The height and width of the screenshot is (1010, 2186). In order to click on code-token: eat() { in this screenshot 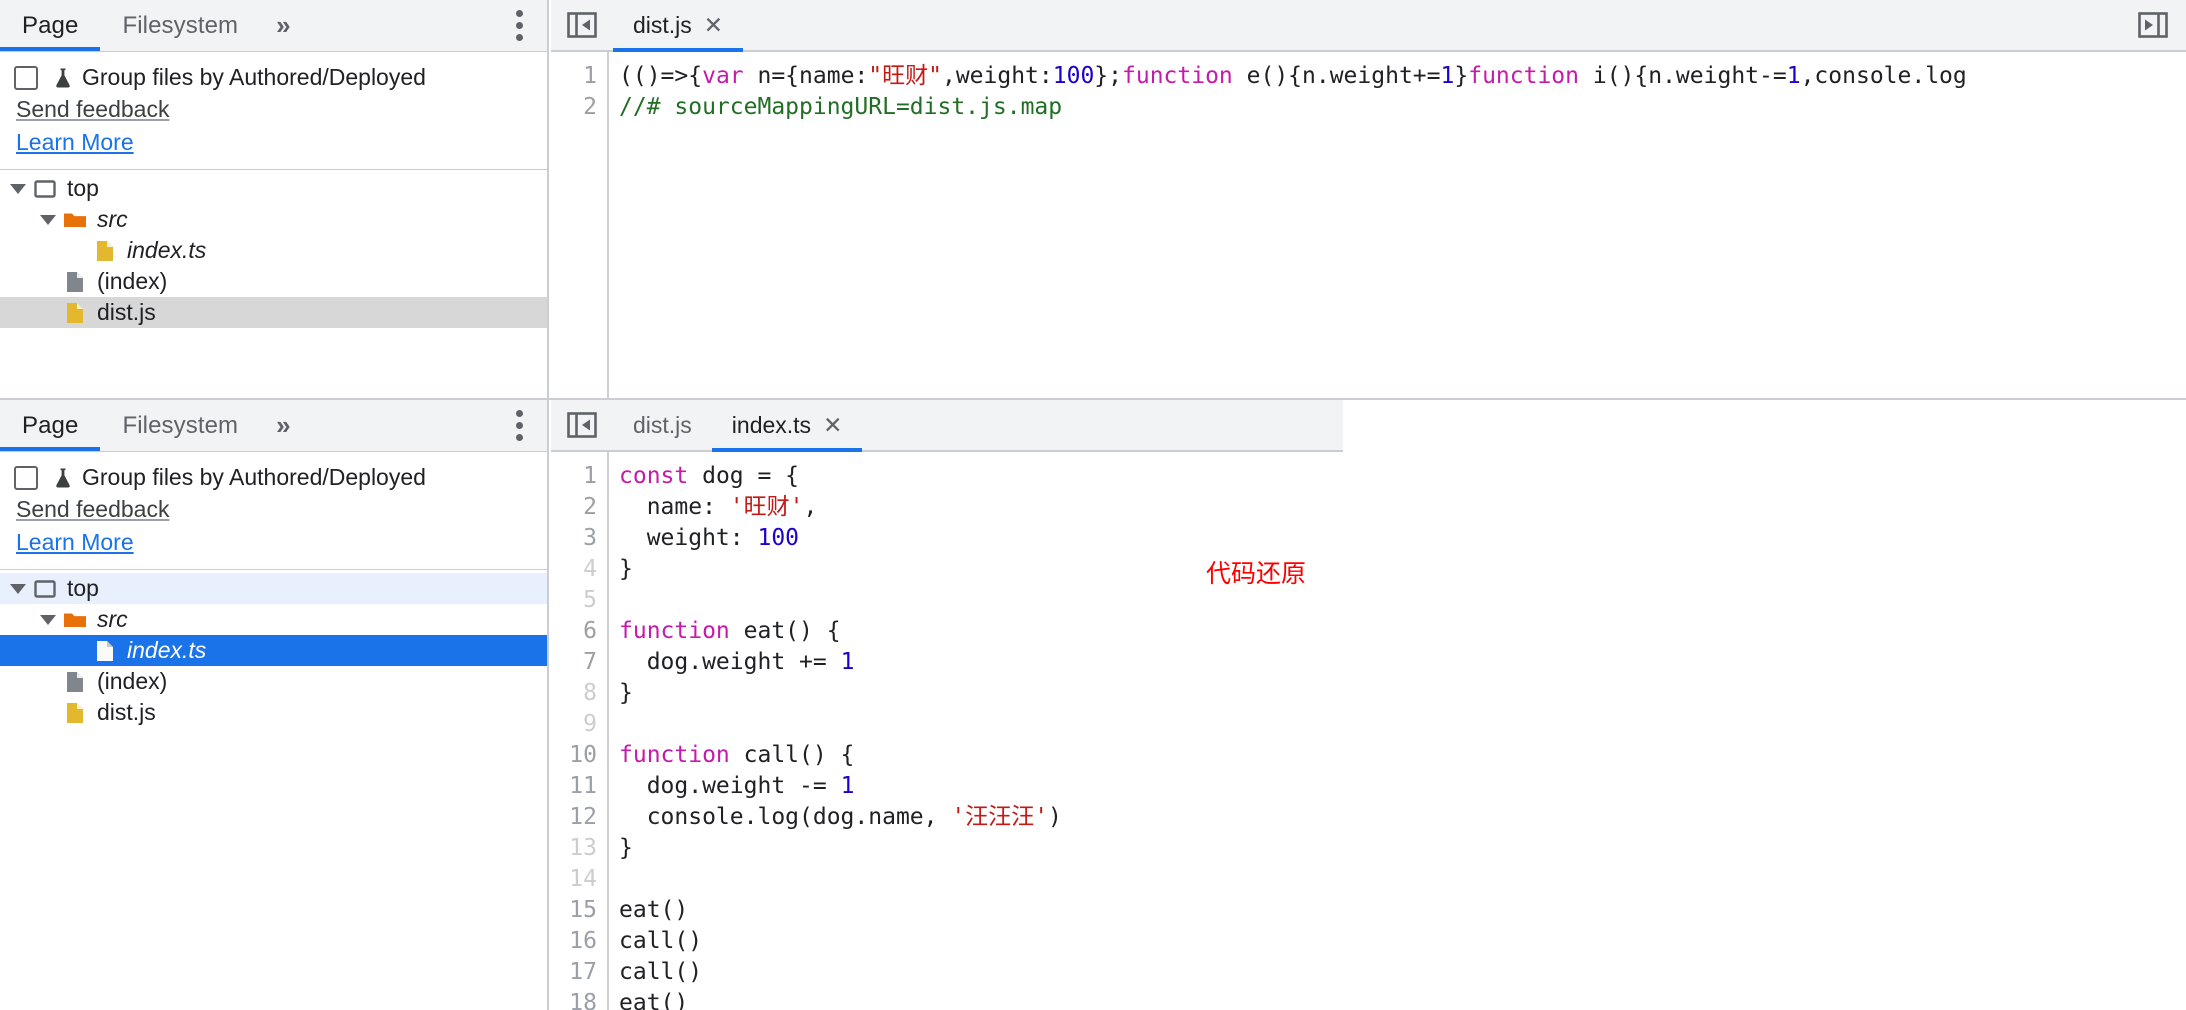, I will do `click(785, 631)`.